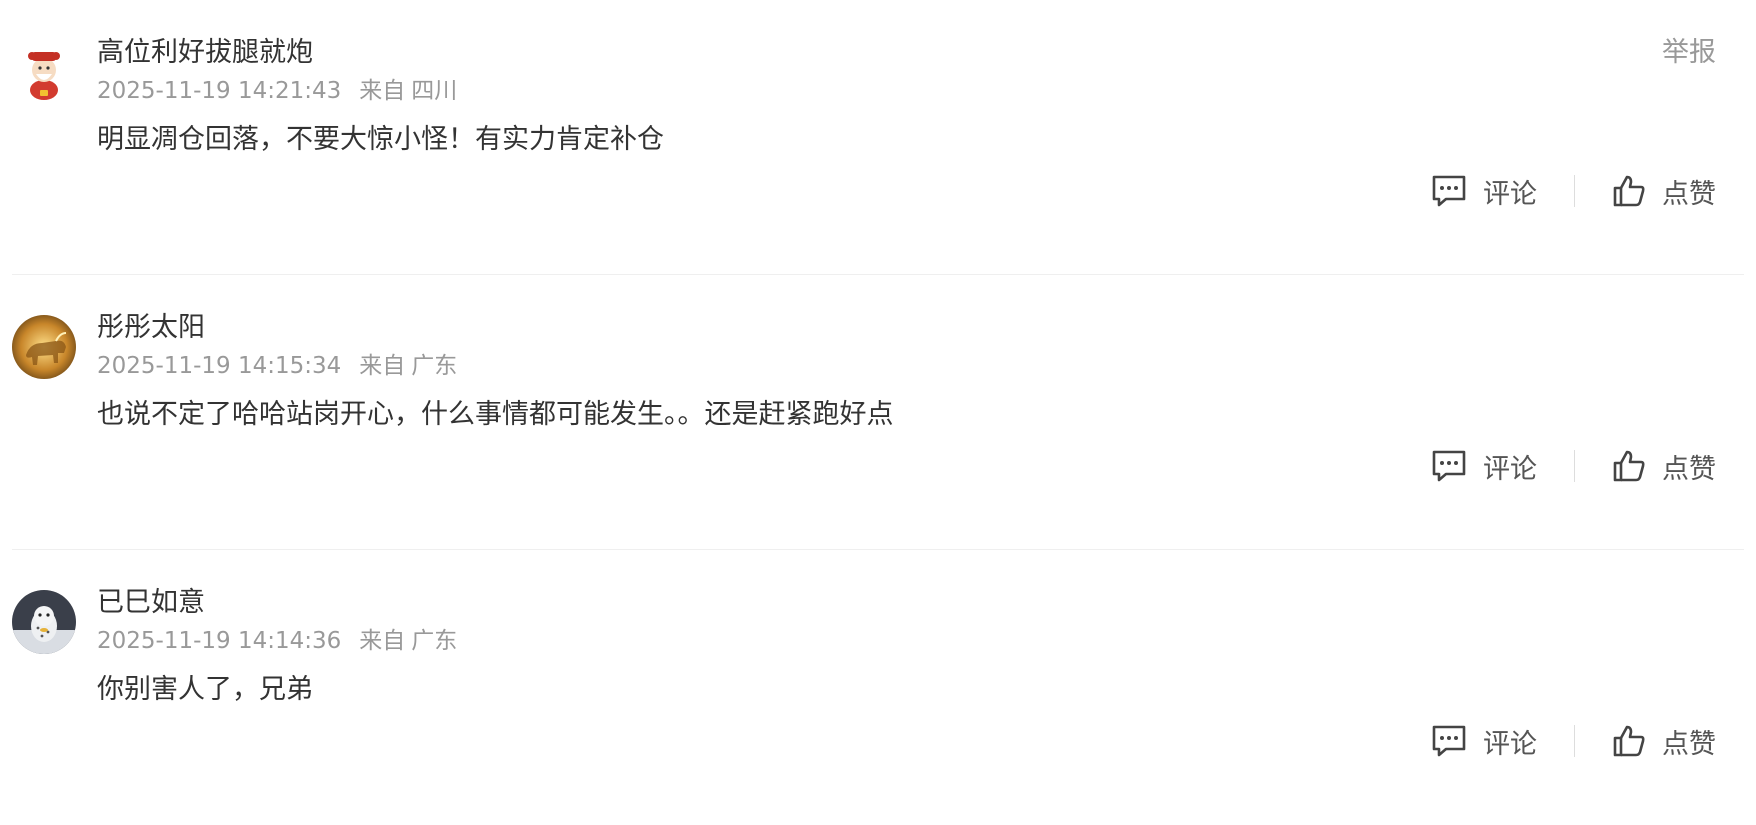  Describe the element at coordinates (495, 414) in the screenshot. I see `comment-content: 也说不定了哈哈站岗开心，什么事情都可能发生。。还是赶紧跑好点` at that location.